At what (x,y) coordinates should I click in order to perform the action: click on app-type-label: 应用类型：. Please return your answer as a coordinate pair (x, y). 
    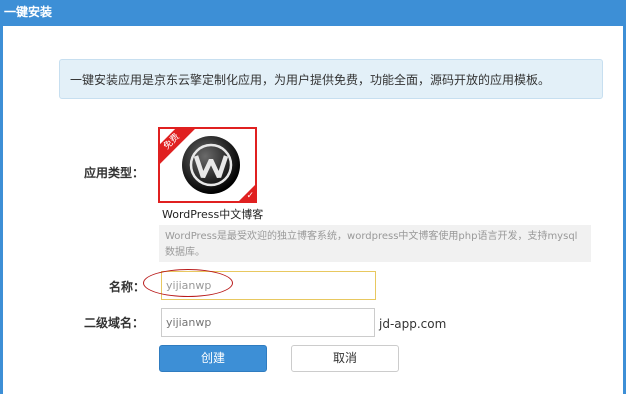
    Looking at the image, I should click on (114, 173).